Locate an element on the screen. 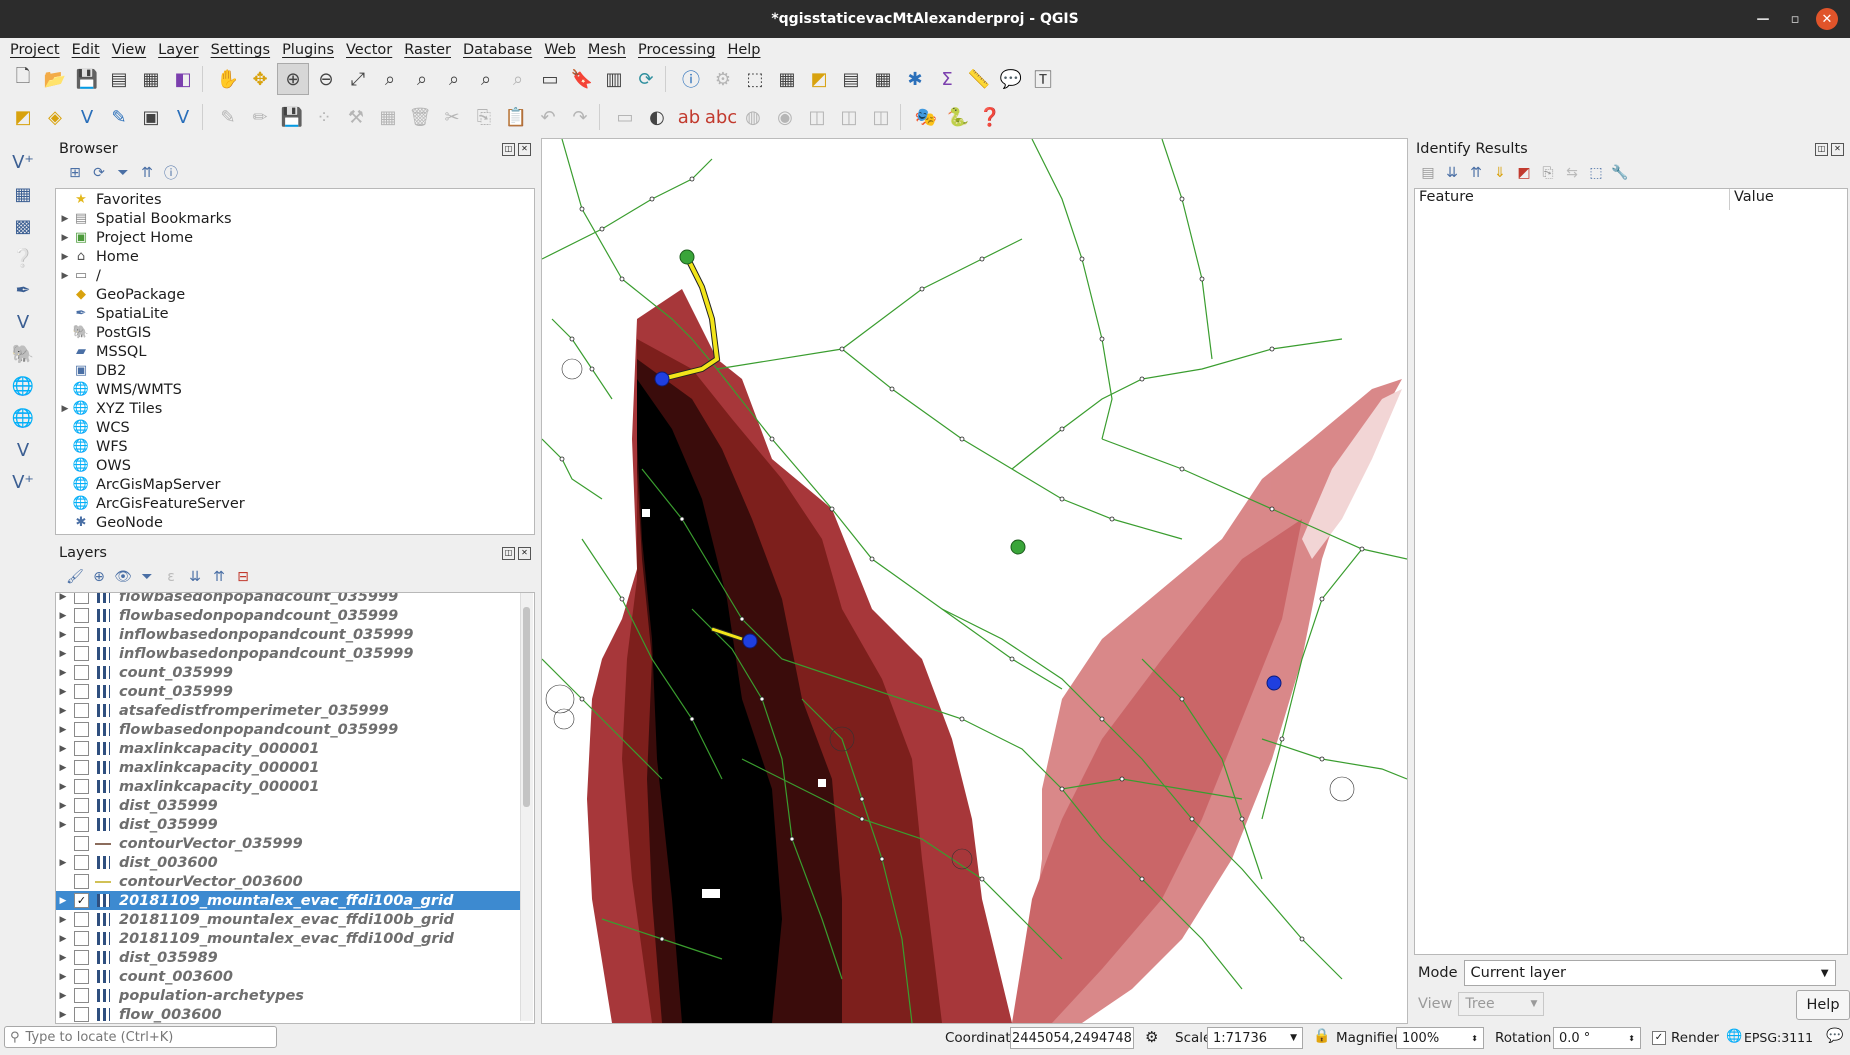 This screenshot has height=1055, width=1850. vertex-tool-icon: ⚒ is located at coordinates (356, 117).